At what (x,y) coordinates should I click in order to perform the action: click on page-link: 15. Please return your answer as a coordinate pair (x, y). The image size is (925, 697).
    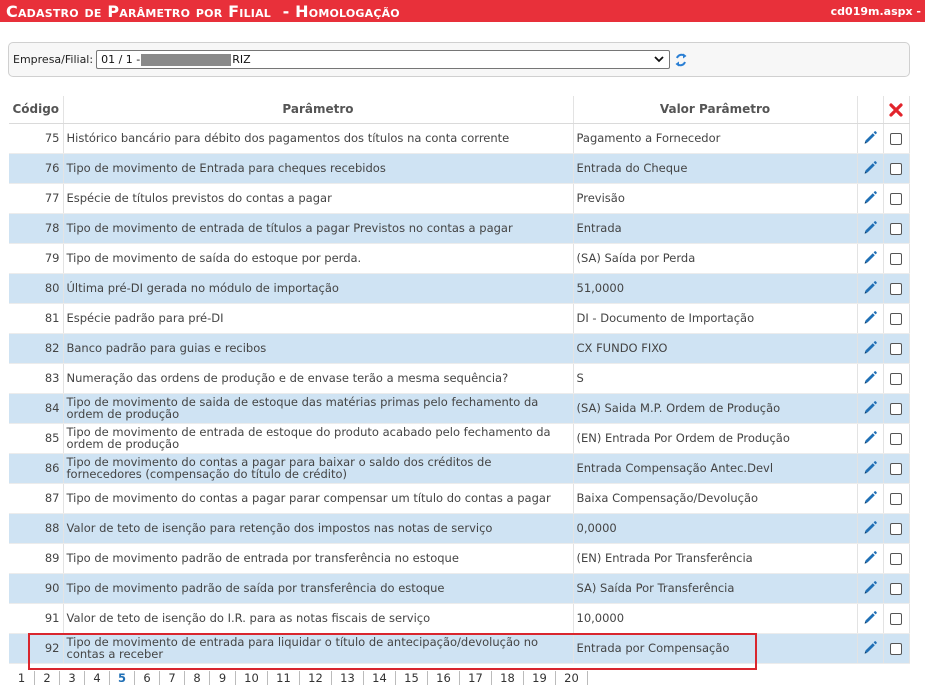
    Looking at the image, I should click on (412, 678).